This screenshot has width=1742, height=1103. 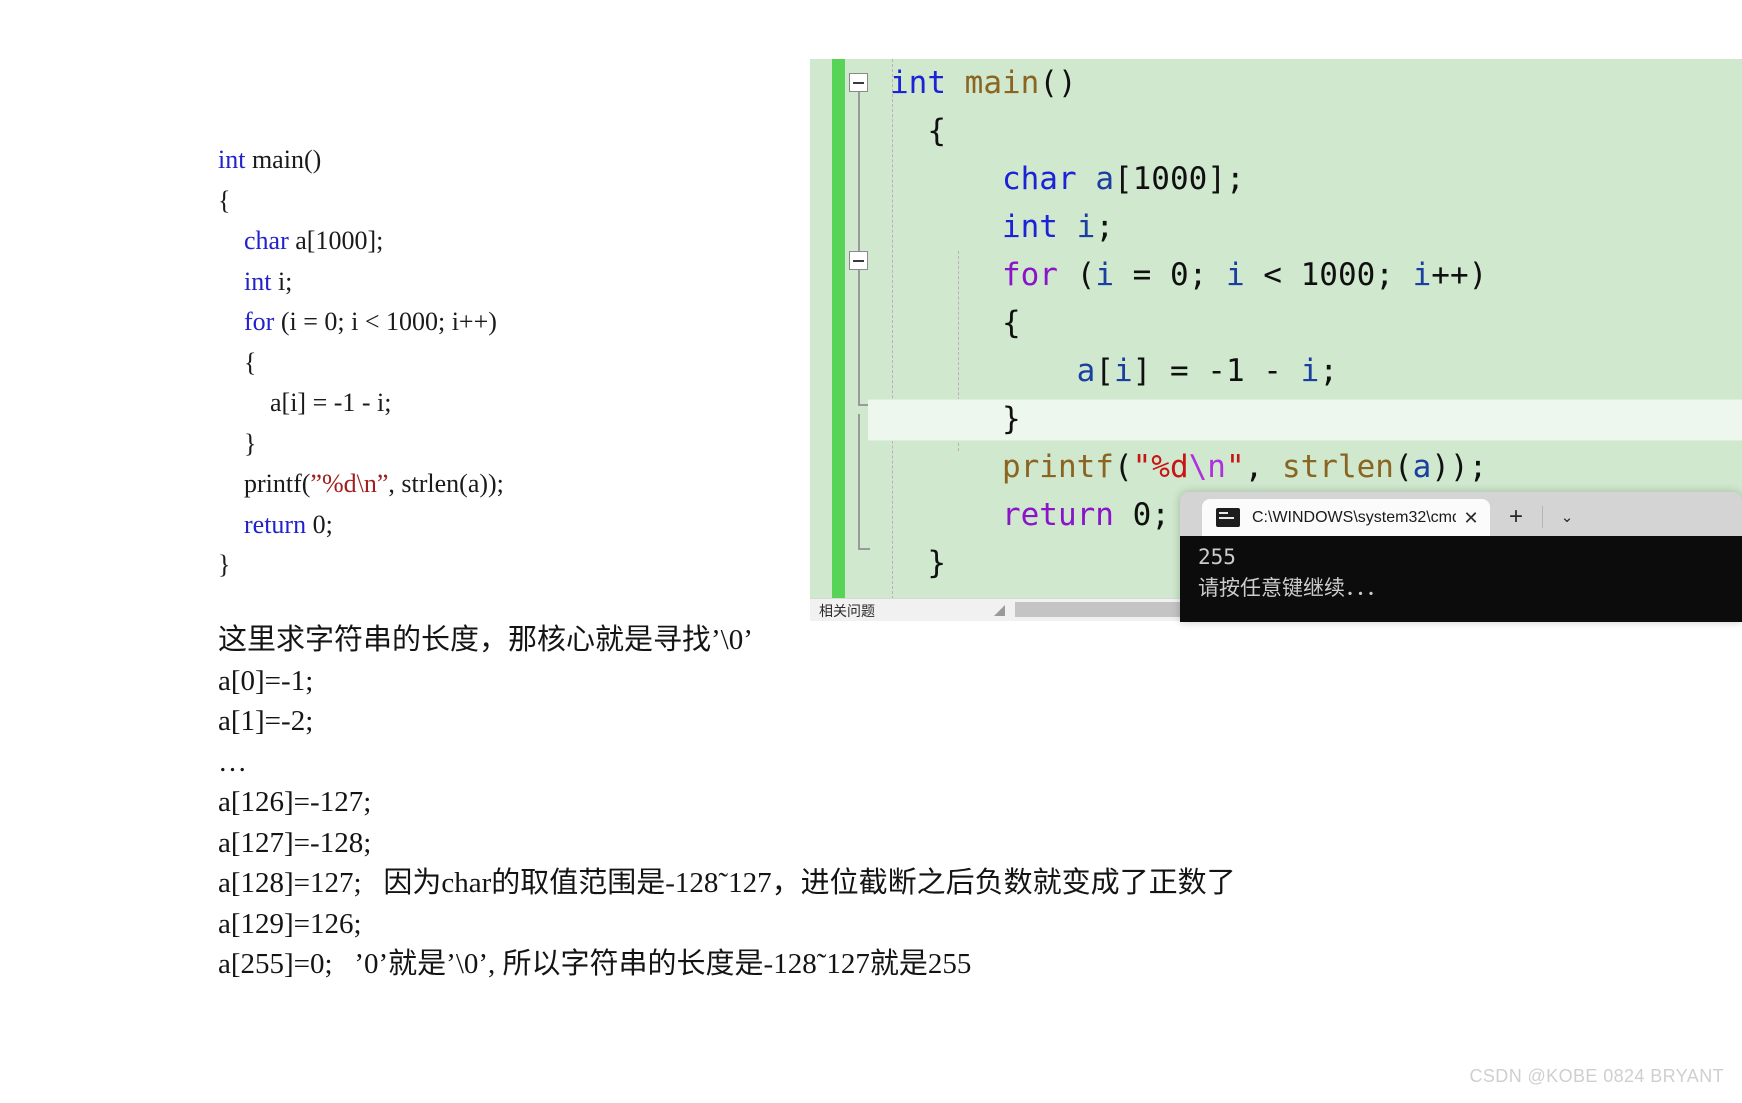 What do you see at coordinates (295, 842) in the screenshot?
I see `note-line: a[127]=-128;` at bounding box center [295, 842].